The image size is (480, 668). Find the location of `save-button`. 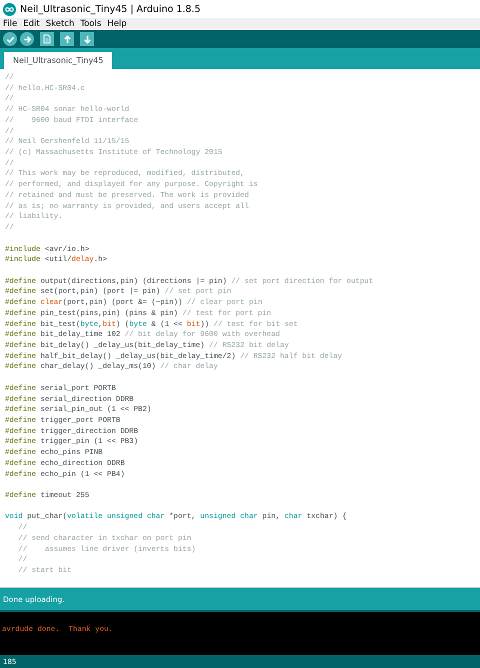

save-button is located at coordinates (87, 39).